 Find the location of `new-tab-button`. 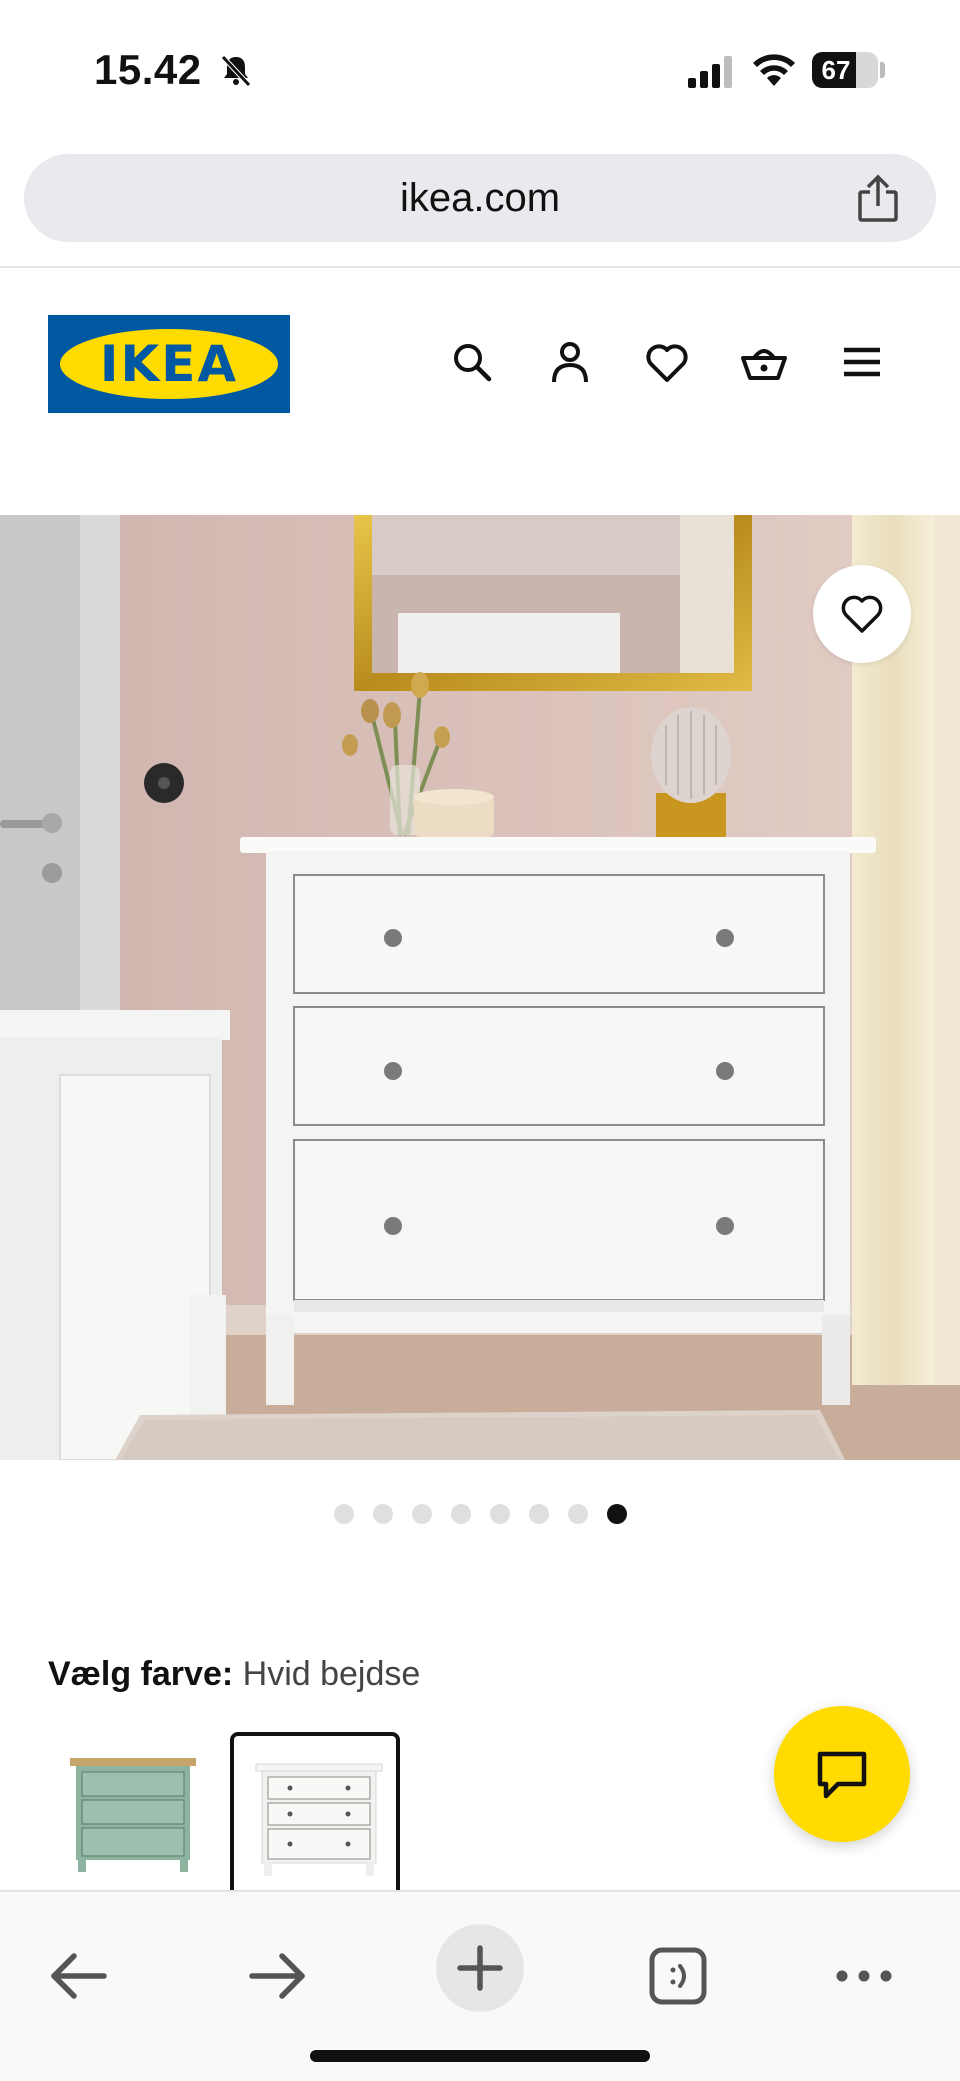

new-tab-button is located at coordinates (480, 1968).